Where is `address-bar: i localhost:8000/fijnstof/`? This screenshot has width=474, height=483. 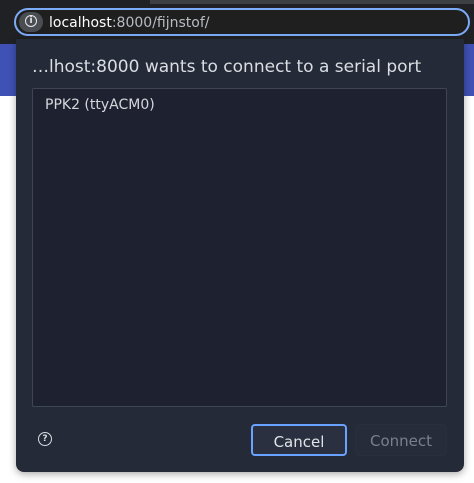 address-bar: i localhost:8000/fijnstof/ is located at coordinates (242, 22).